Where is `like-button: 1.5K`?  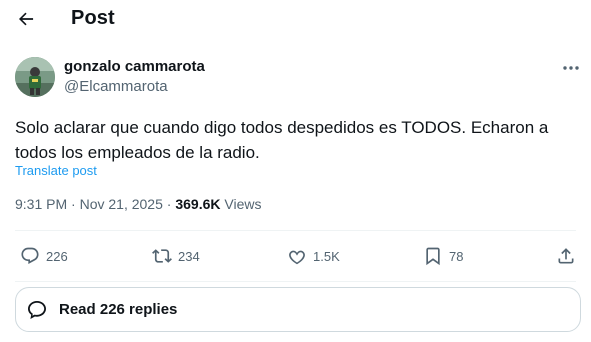
like-button: 1.5K is located at coordinates (313, 256).